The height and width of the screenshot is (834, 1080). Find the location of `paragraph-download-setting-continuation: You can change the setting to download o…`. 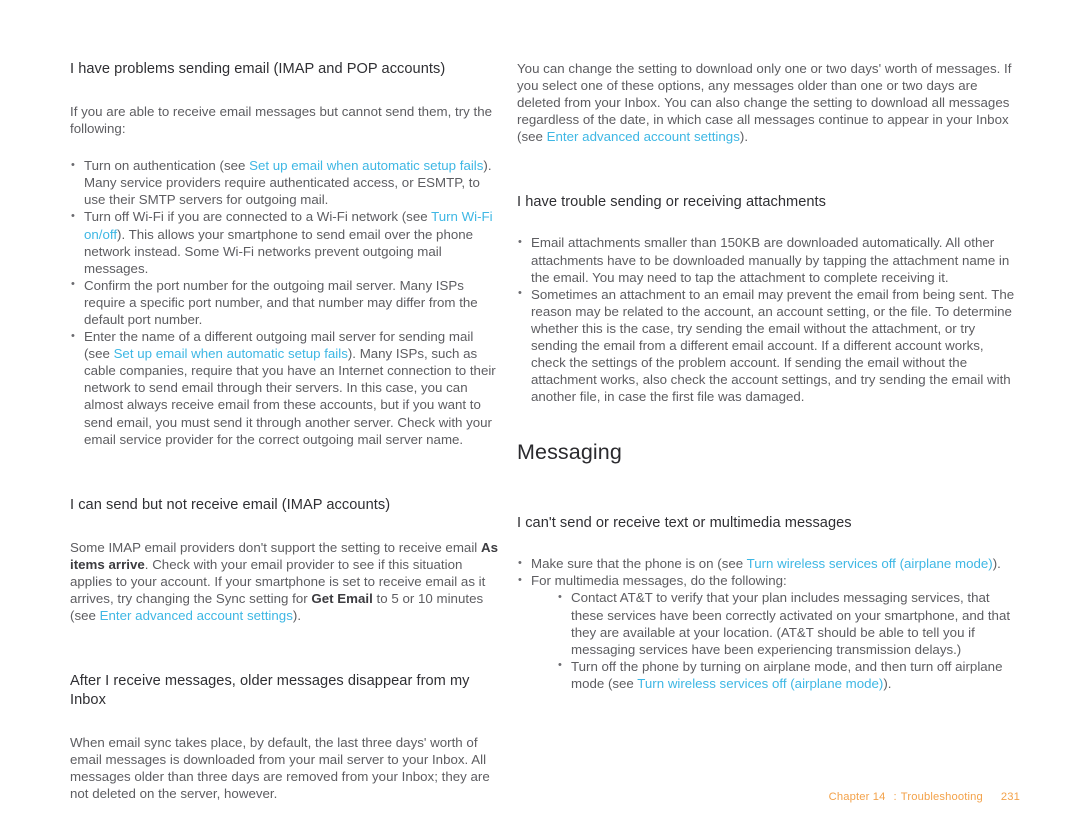

paragraph-download-setting-continuation: You can change the setting to download o… is located at coordinates (768, 102).